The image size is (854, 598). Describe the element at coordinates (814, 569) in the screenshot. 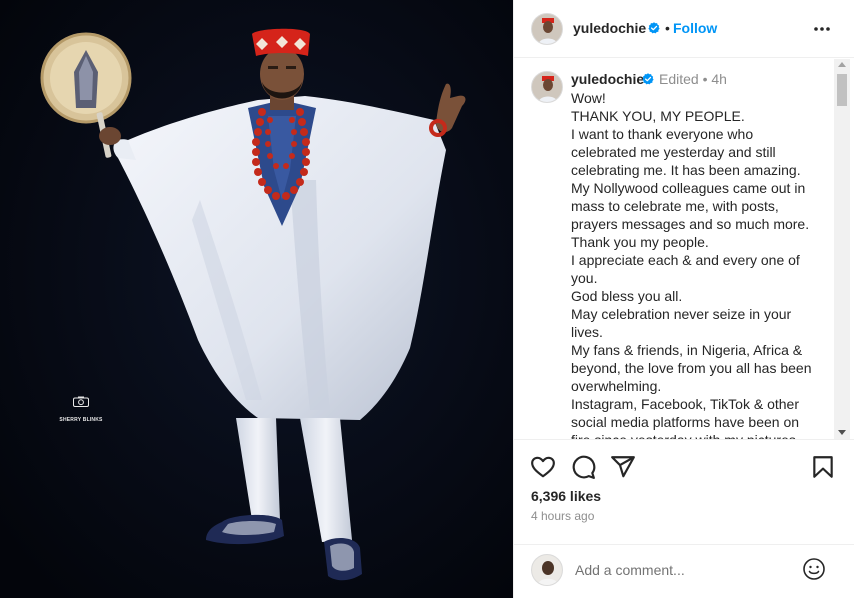

I see `smiley-icon` at that location.